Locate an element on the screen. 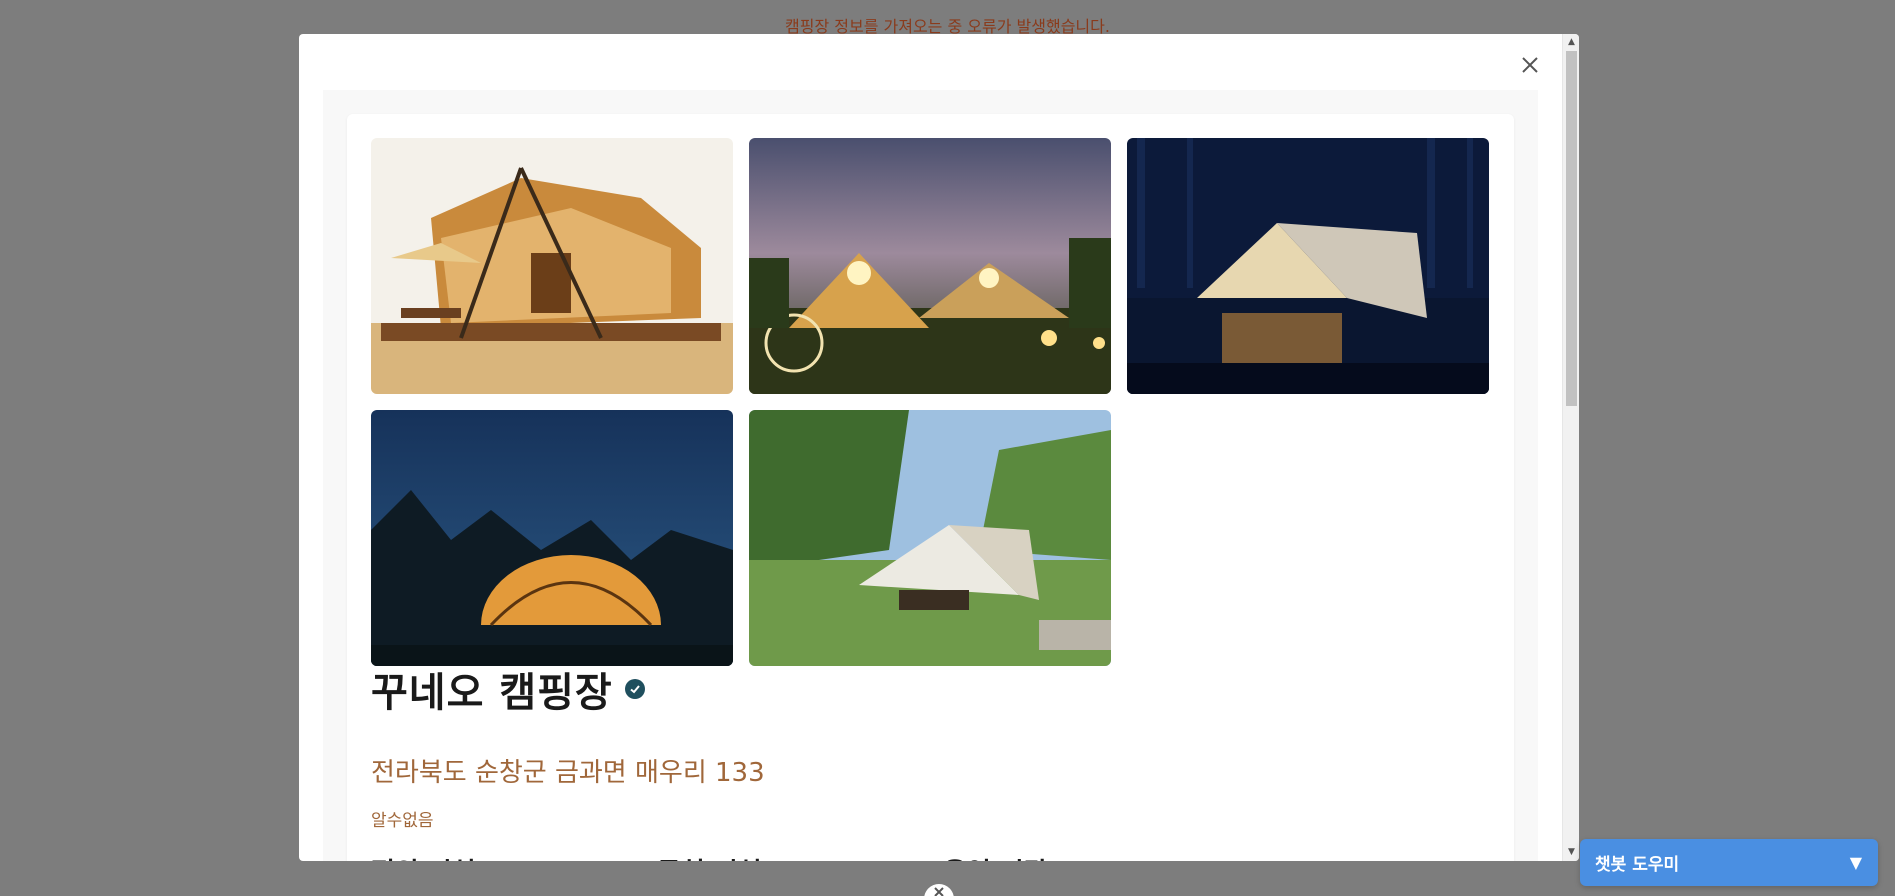 The height and width of the screenshot is (896, 1895). campsite-phone: 알수없음 is located at coordinates (402, 821).